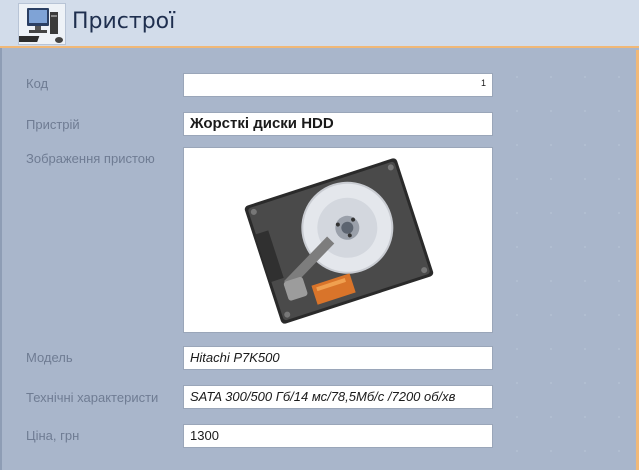 Image resolution: width=639 pixels, height=470 pixels. I want to click on form-header: Пристрої, so click(319, 24).